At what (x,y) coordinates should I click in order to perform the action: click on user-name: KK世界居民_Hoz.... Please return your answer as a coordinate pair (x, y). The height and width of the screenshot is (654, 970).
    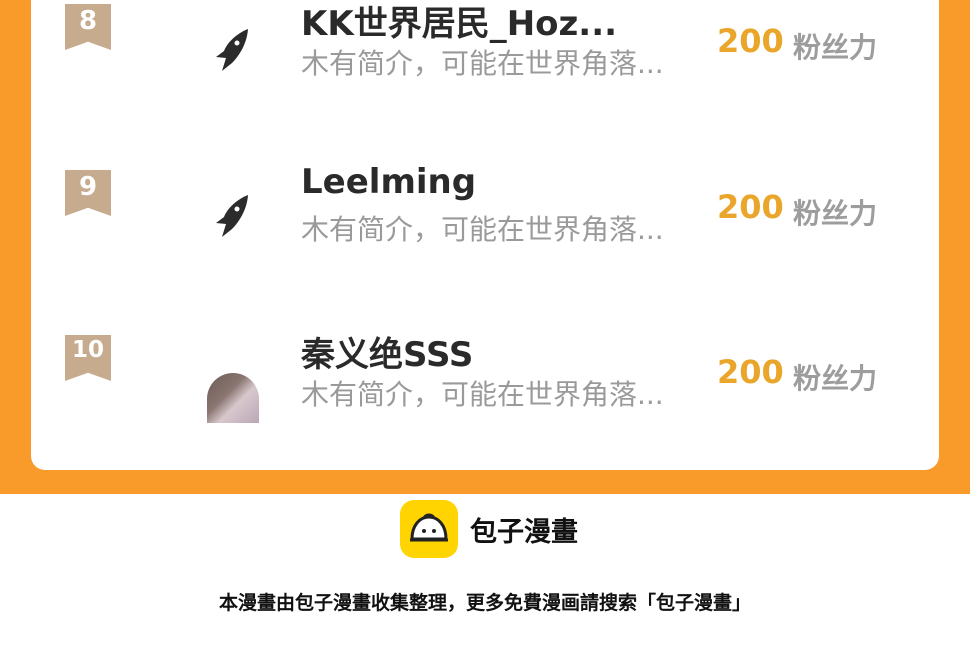
    Looking at the image, I should click on (511, 22).